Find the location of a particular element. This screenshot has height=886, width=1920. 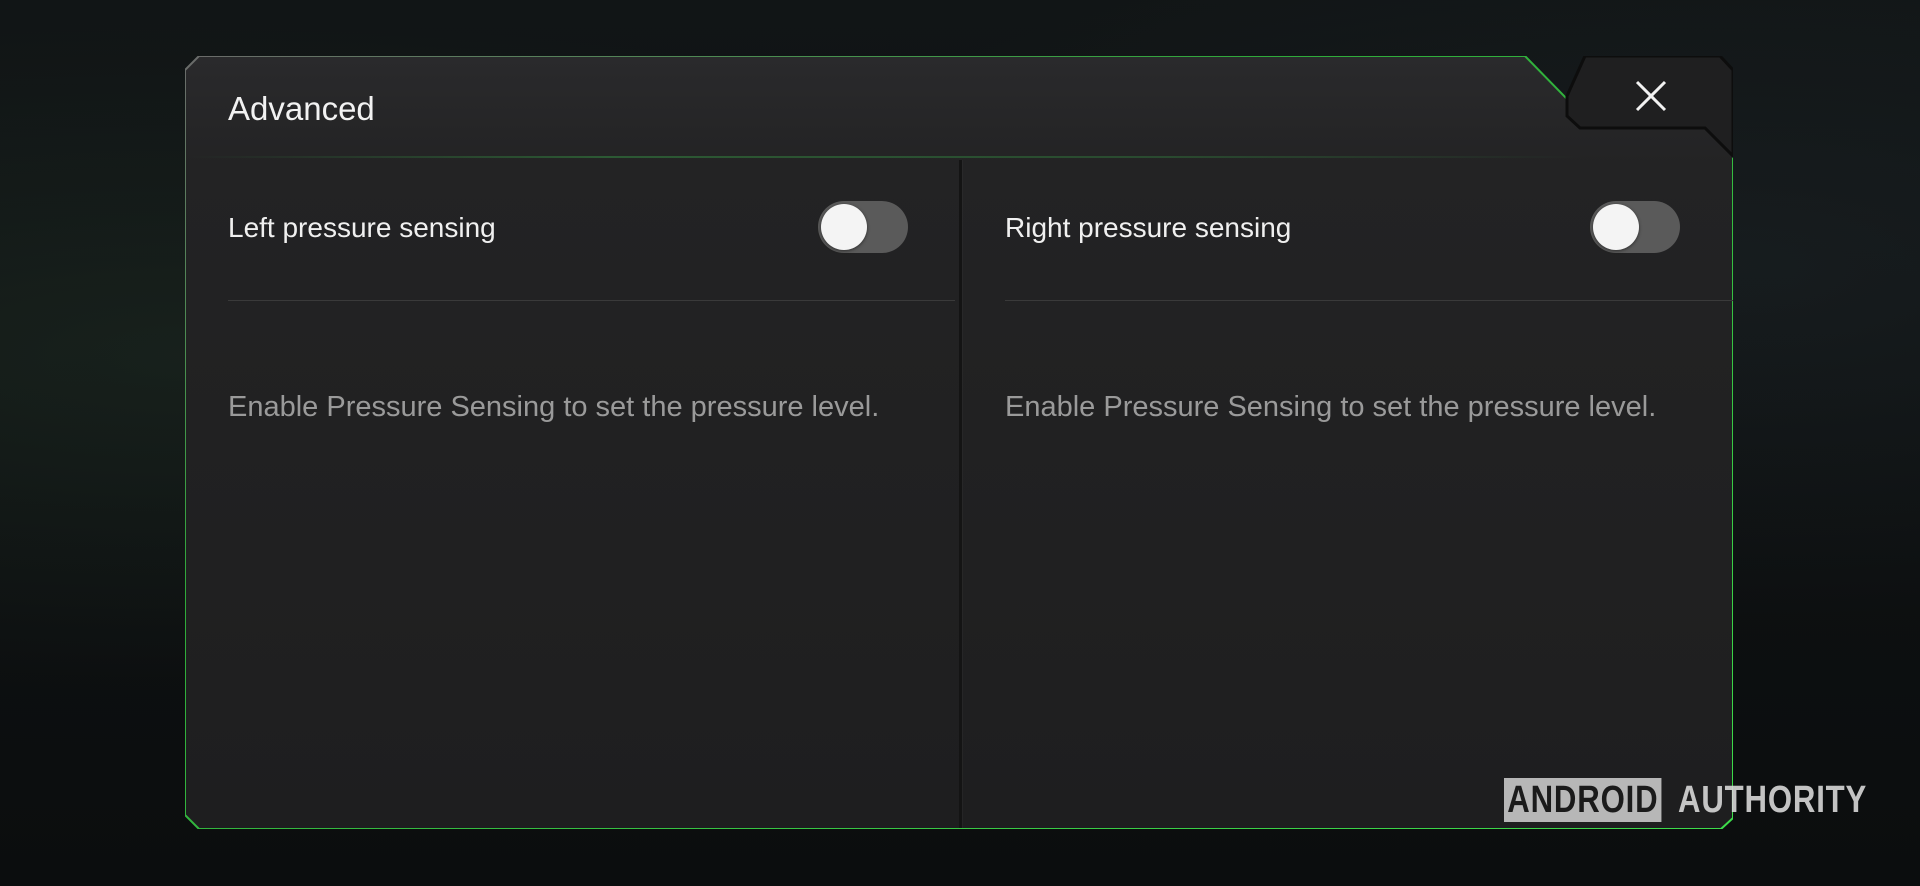

watermark-logo: ANDROID AUTHORITY is located at coordinates (1706, 800).